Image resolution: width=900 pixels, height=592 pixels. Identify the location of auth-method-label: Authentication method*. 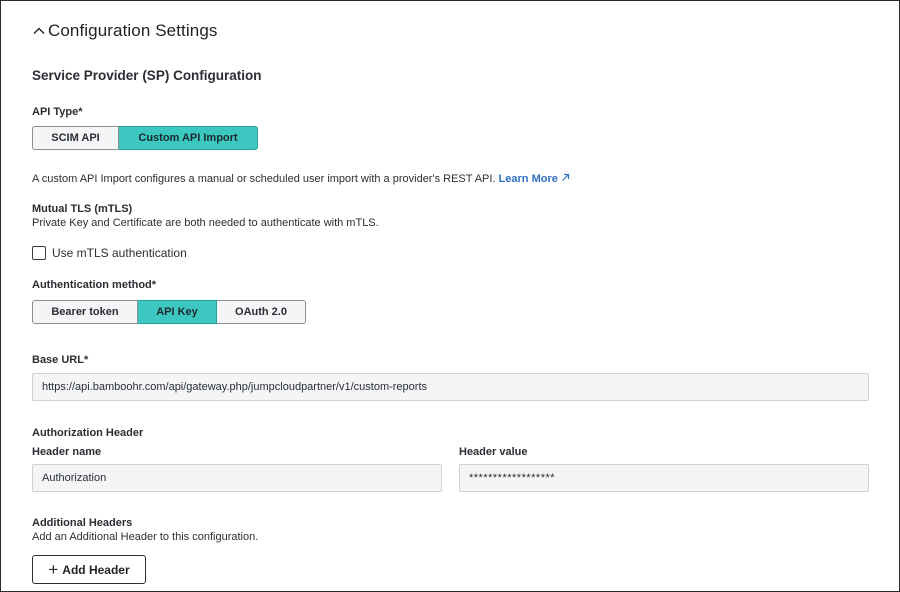
(94, 285).